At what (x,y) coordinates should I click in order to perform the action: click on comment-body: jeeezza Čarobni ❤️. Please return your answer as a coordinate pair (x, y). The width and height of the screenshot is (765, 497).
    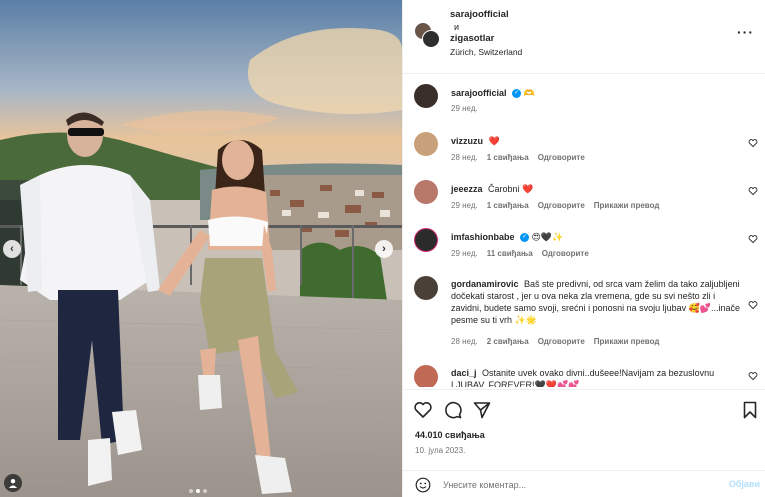
    Looking at the image, I should click on (596, 189).